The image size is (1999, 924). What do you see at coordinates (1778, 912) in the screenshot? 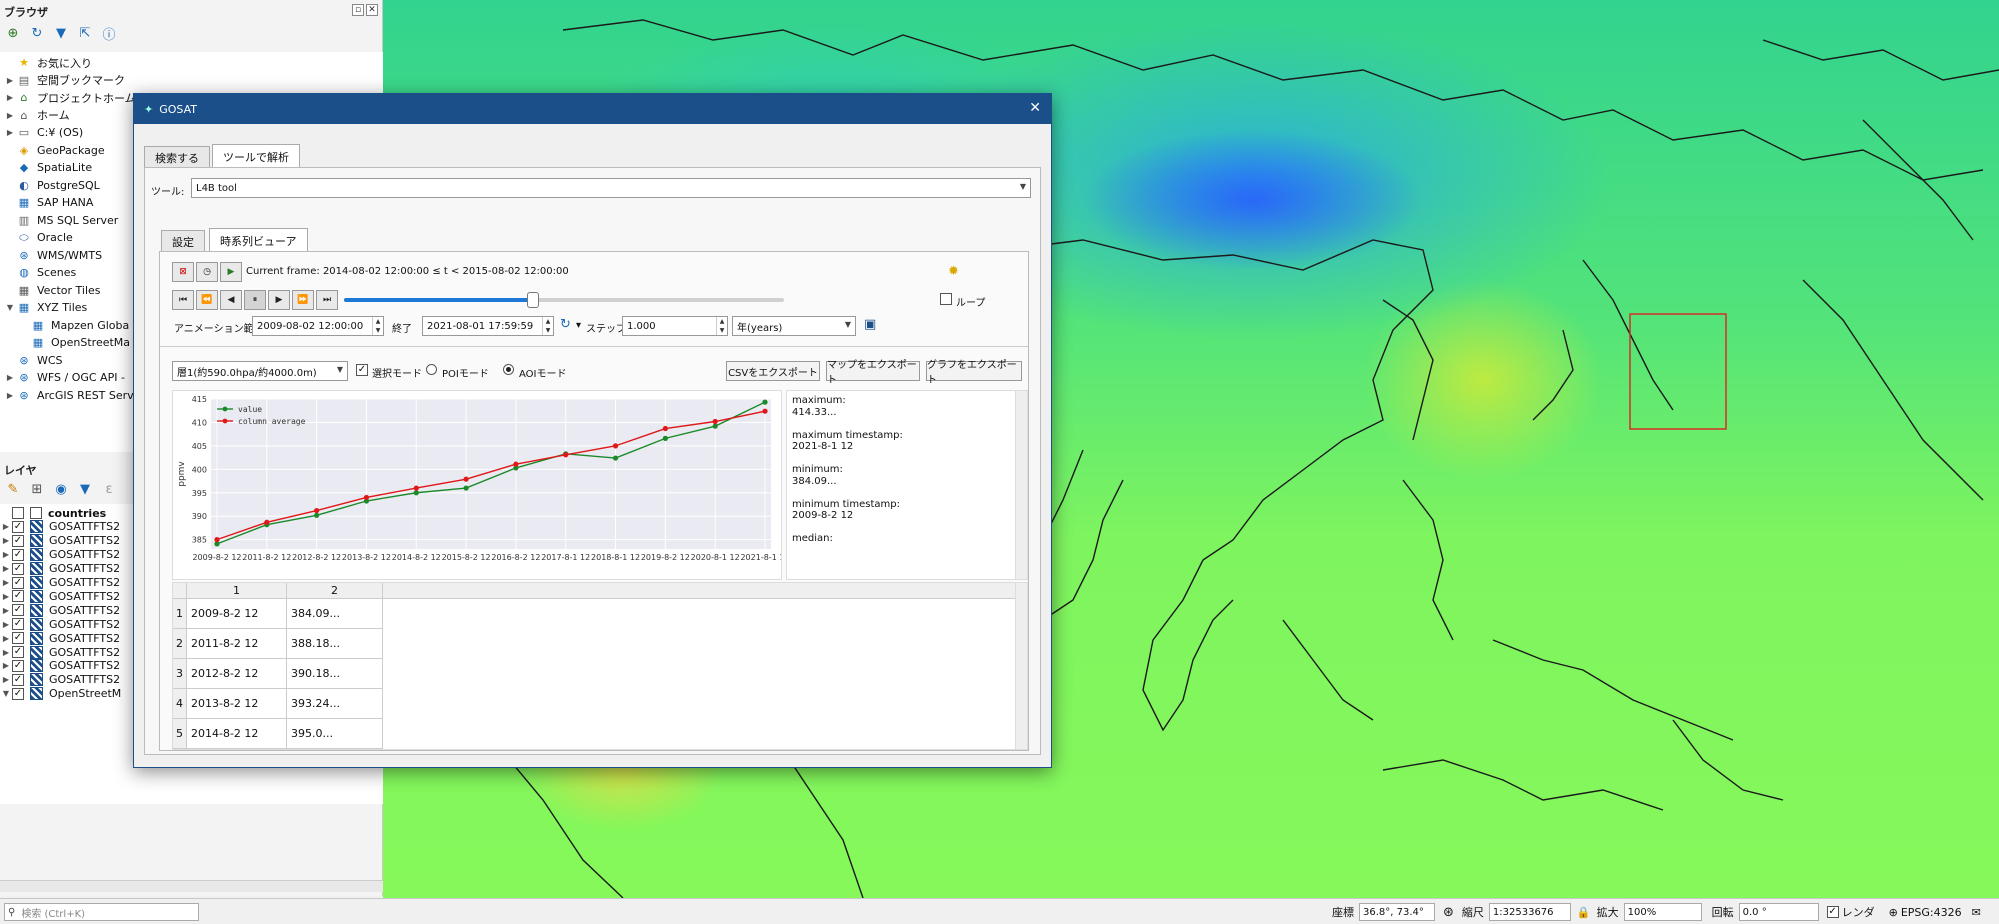
I see `rotation-field: 0.0 °` at bounding box center [1778, 912].